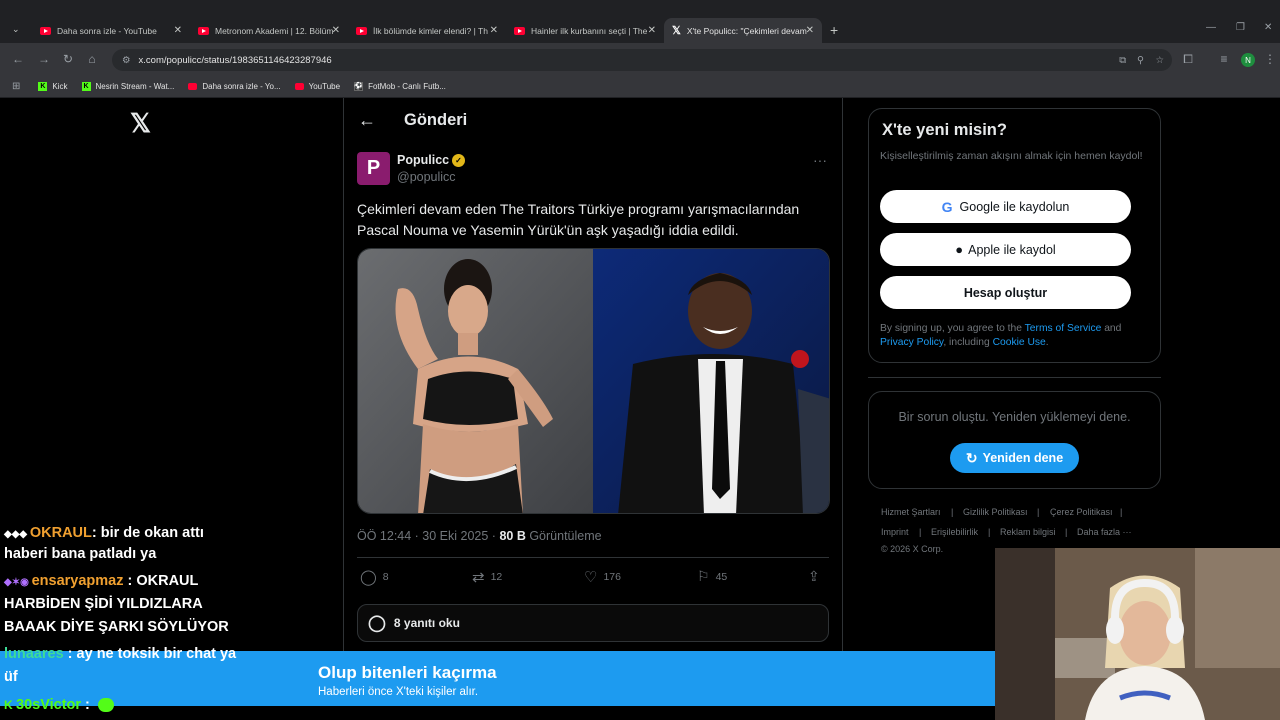 Image resolution: width=1280 pixels, height=720 pixels. I want to click on reply-bubble-icon: ◯, so click(377, 623).